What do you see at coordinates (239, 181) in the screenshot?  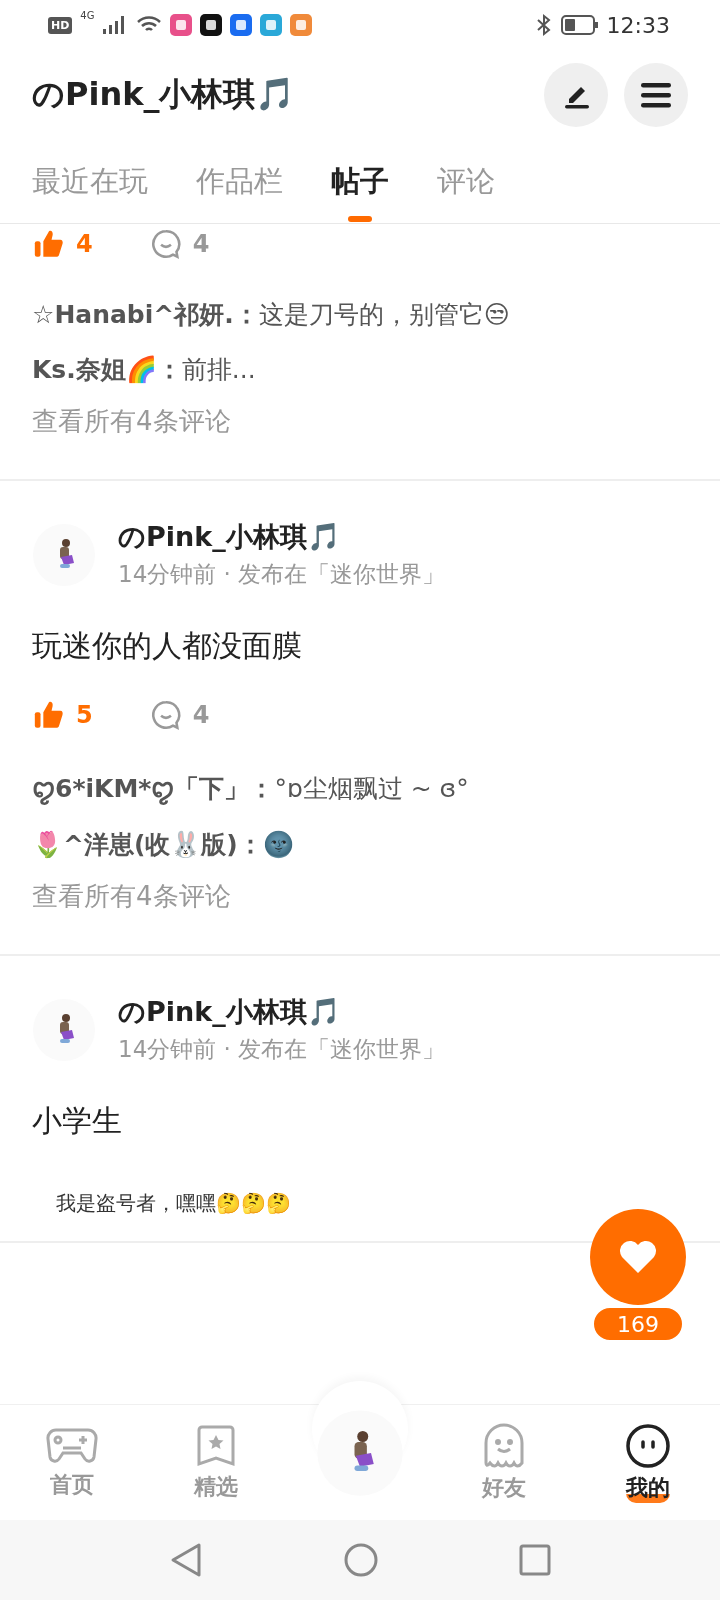 I see `profile-tab: 作品栏` at bounding box center [239, 181].